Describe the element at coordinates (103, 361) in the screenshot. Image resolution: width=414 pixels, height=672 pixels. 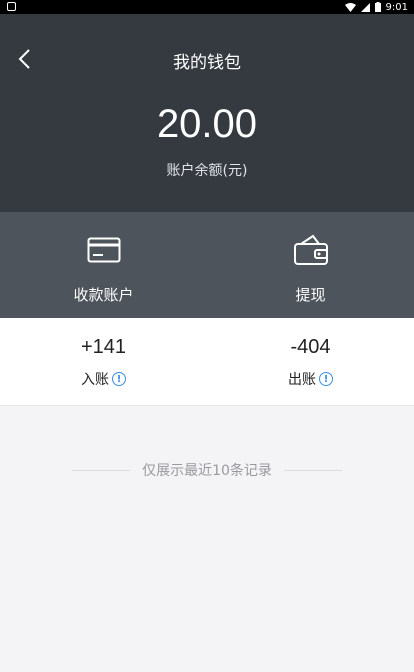
I see `income-stat: +141 入账 !` at that location.